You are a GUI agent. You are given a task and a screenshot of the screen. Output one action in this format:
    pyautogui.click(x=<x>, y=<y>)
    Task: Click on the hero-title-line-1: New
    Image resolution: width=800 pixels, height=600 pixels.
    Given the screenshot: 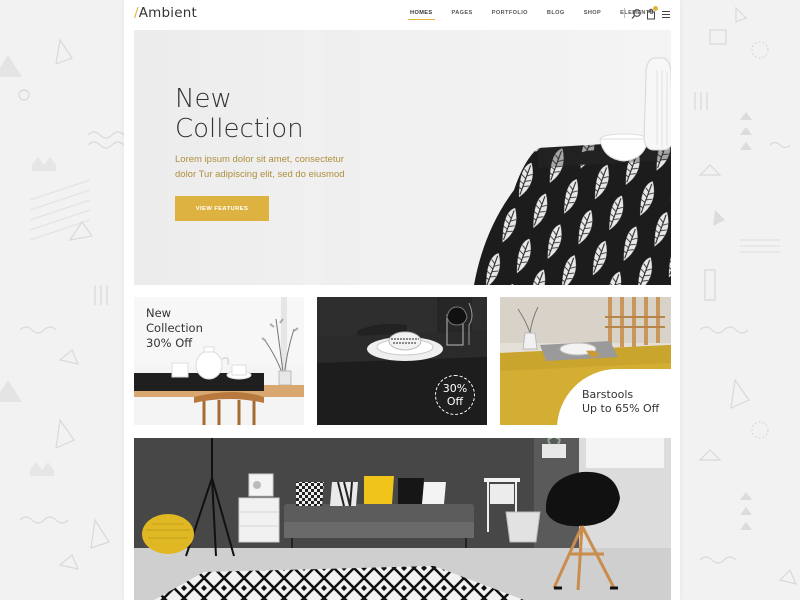 What is the action you would take?
    pyautogui.click(x=203, y=99)
    